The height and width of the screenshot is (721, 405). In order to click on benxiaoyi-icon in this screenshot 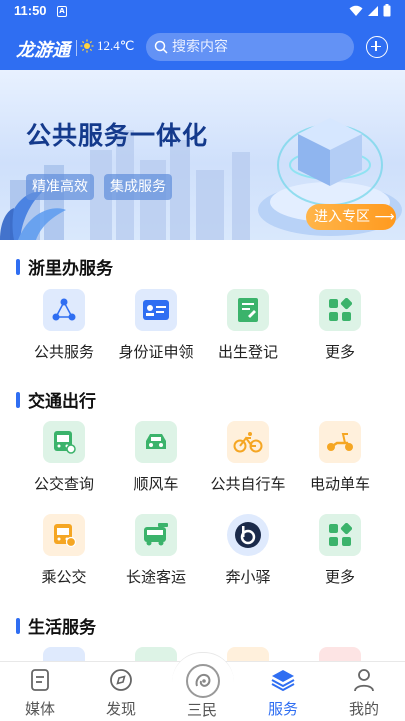, I will do `click(248, 535)`.